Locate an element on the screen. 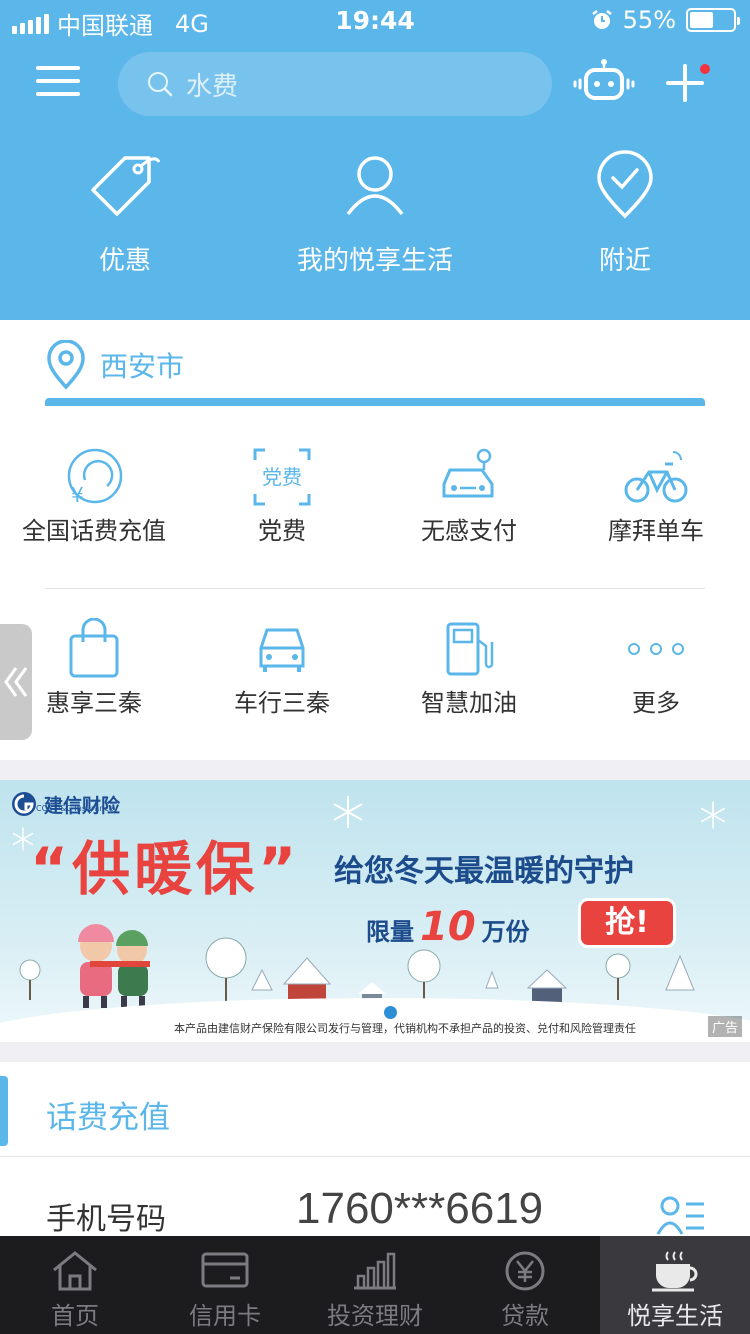 The height and width of the screenshot is (1334, 750). services-row-2: 惠享三秦 车行三秦 智慧加油 更多 is located at coordinates (375, 693).